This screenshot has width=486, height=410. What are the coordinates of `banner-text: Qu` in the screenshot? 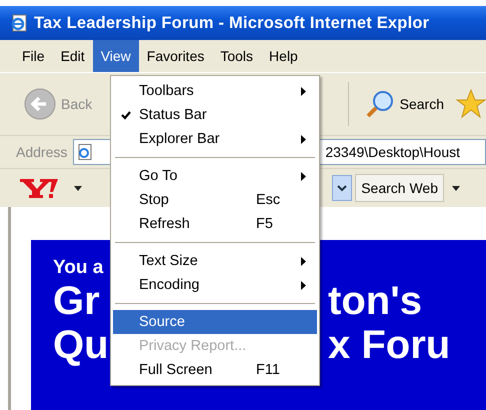 It's located at (81, 345).